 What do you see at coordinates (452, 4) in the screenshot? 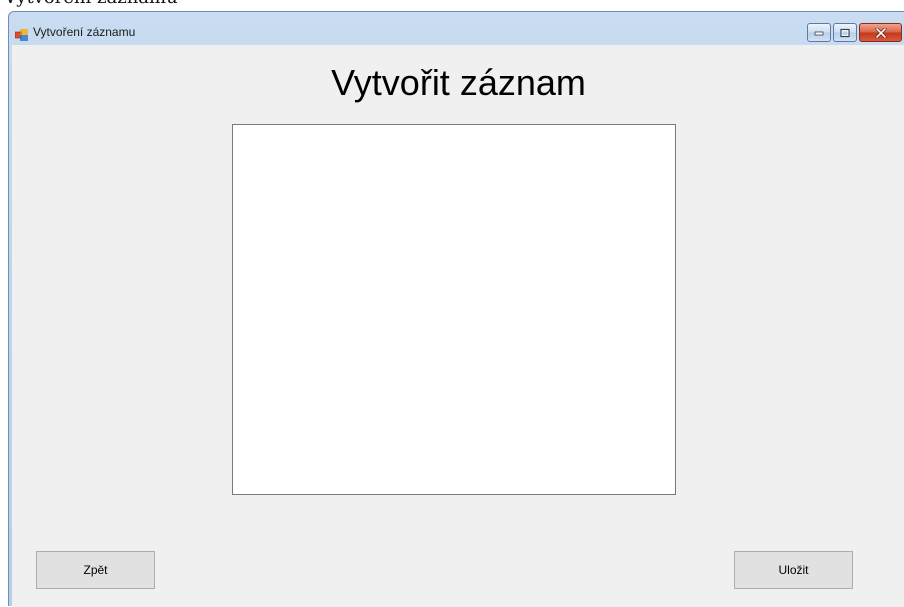
I see `outer-caption: Vytvoření záznamu` at bounding box center [452, 4].